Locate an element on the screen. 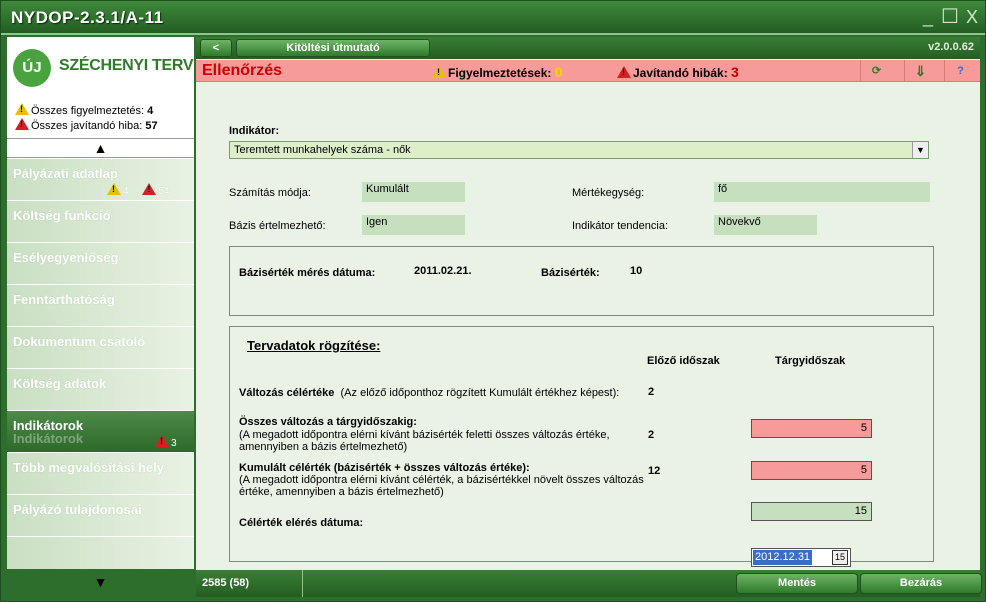 This screenshot has height=602, width=986. base-field: Igen is located at coordinates (413, 225).